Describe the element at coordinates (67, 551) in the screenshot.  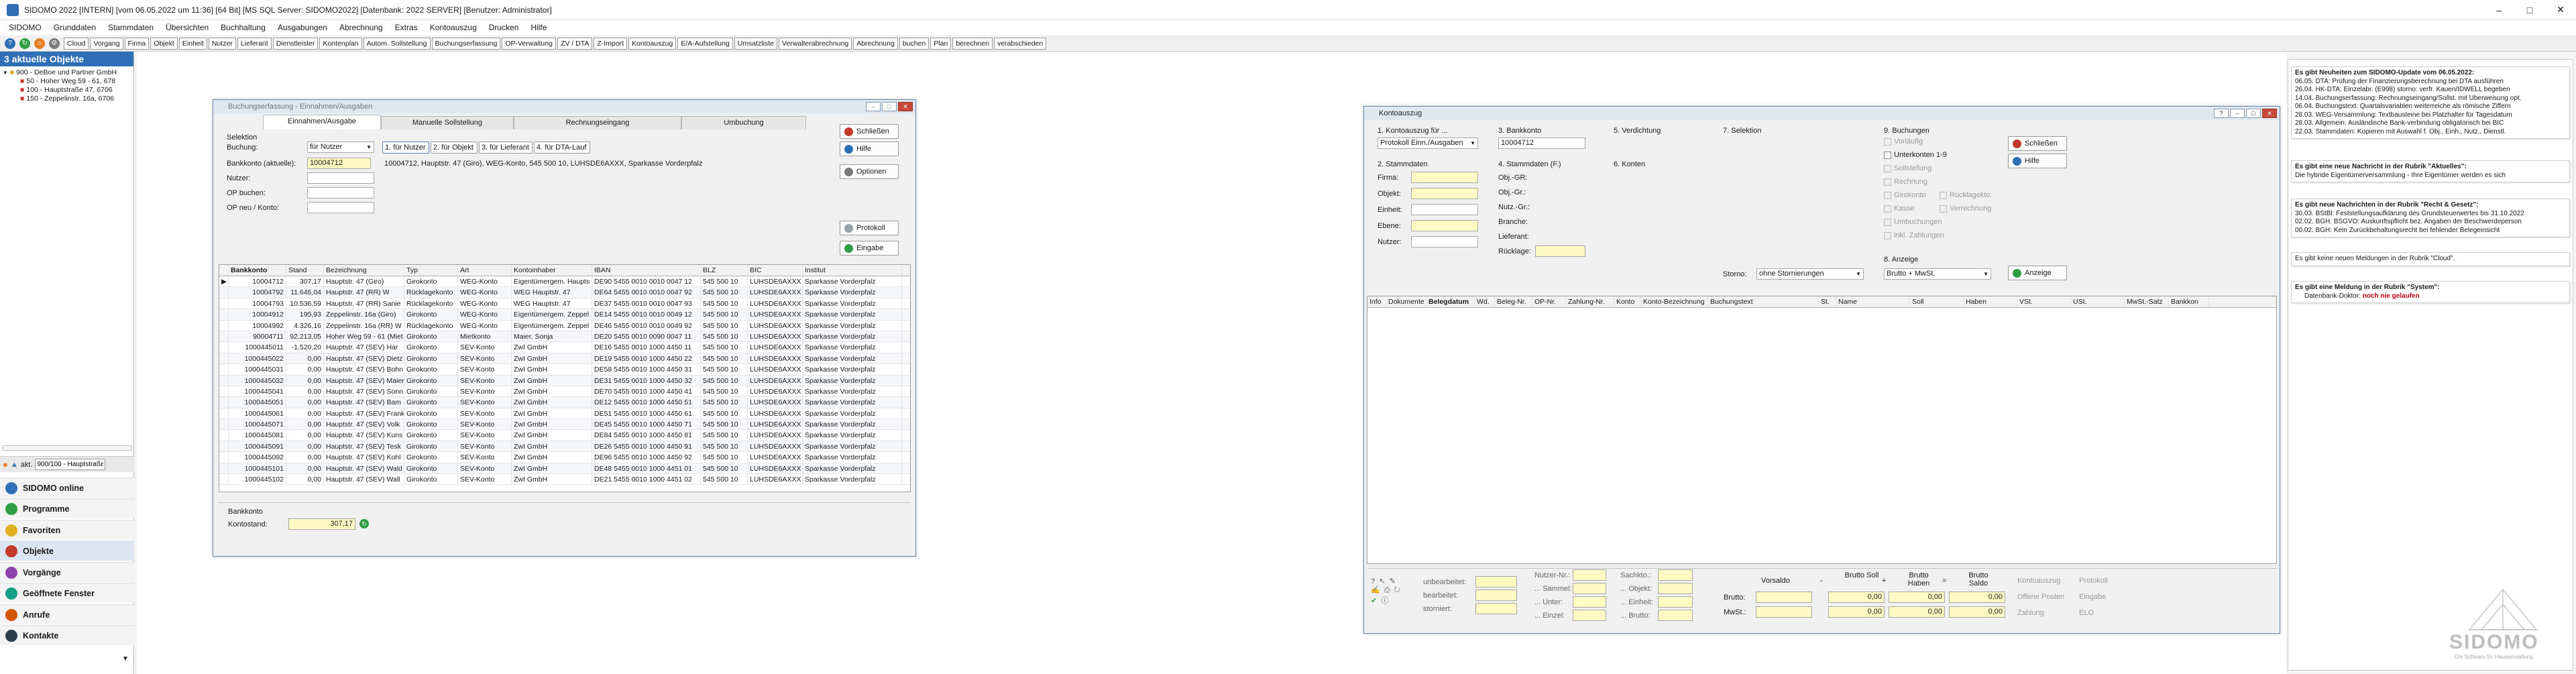
I see `nav-objekte: Objekte` at that location.